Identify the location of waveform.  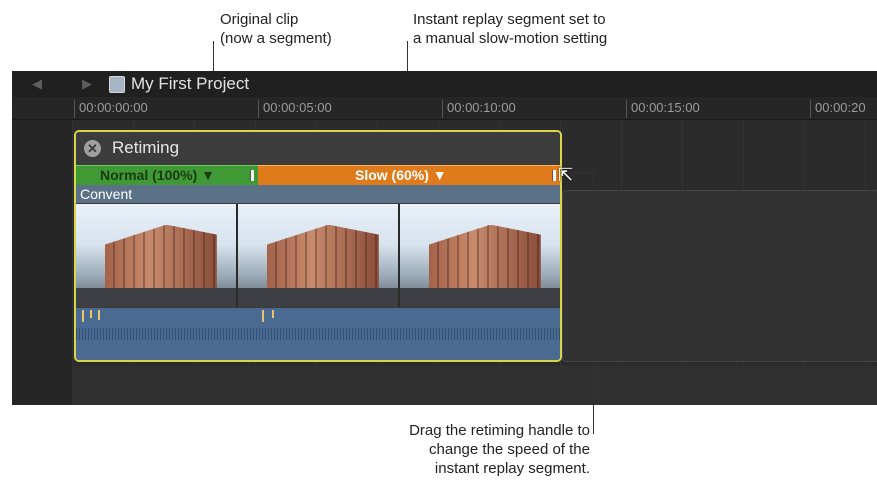
(318, 334).